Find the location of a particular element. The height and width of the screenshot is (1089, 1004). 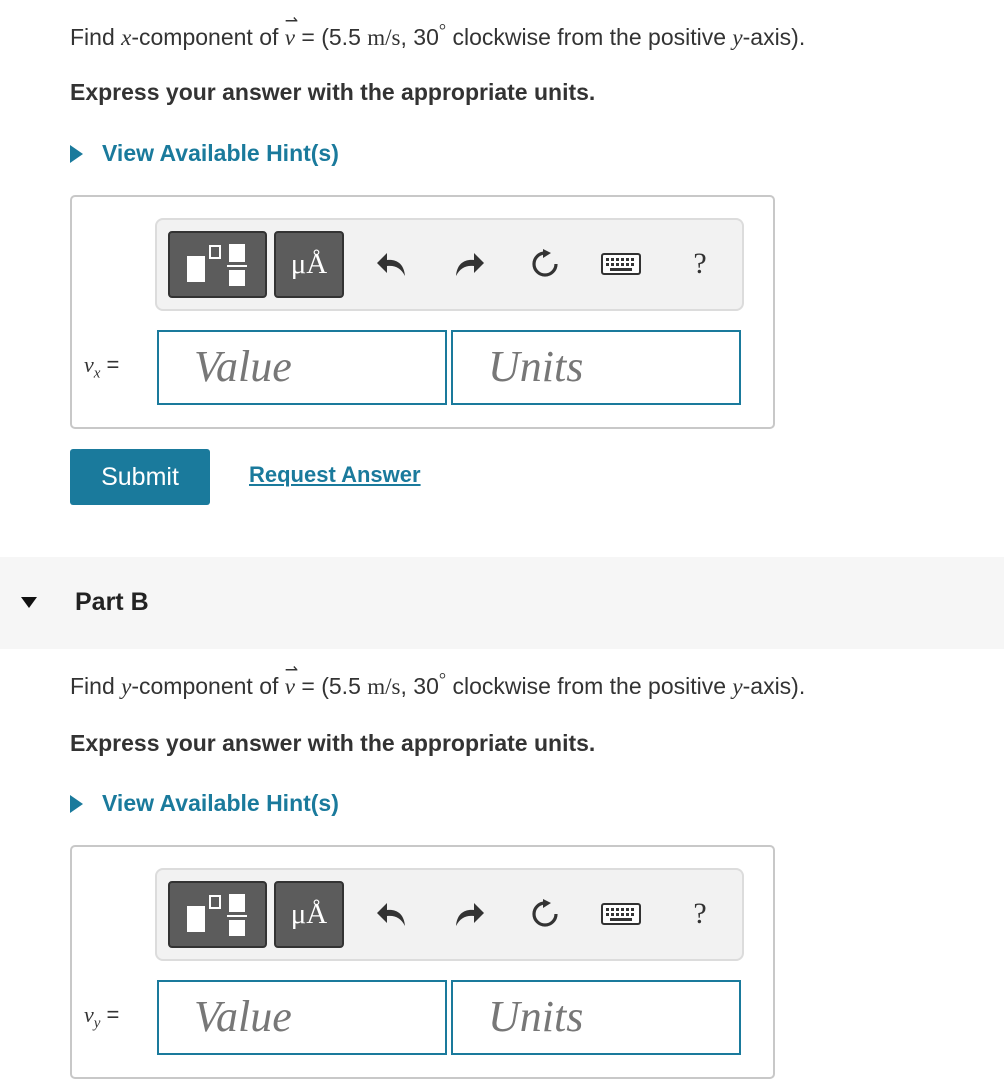

triangle-down-icon is located at coordinates (29, 602).